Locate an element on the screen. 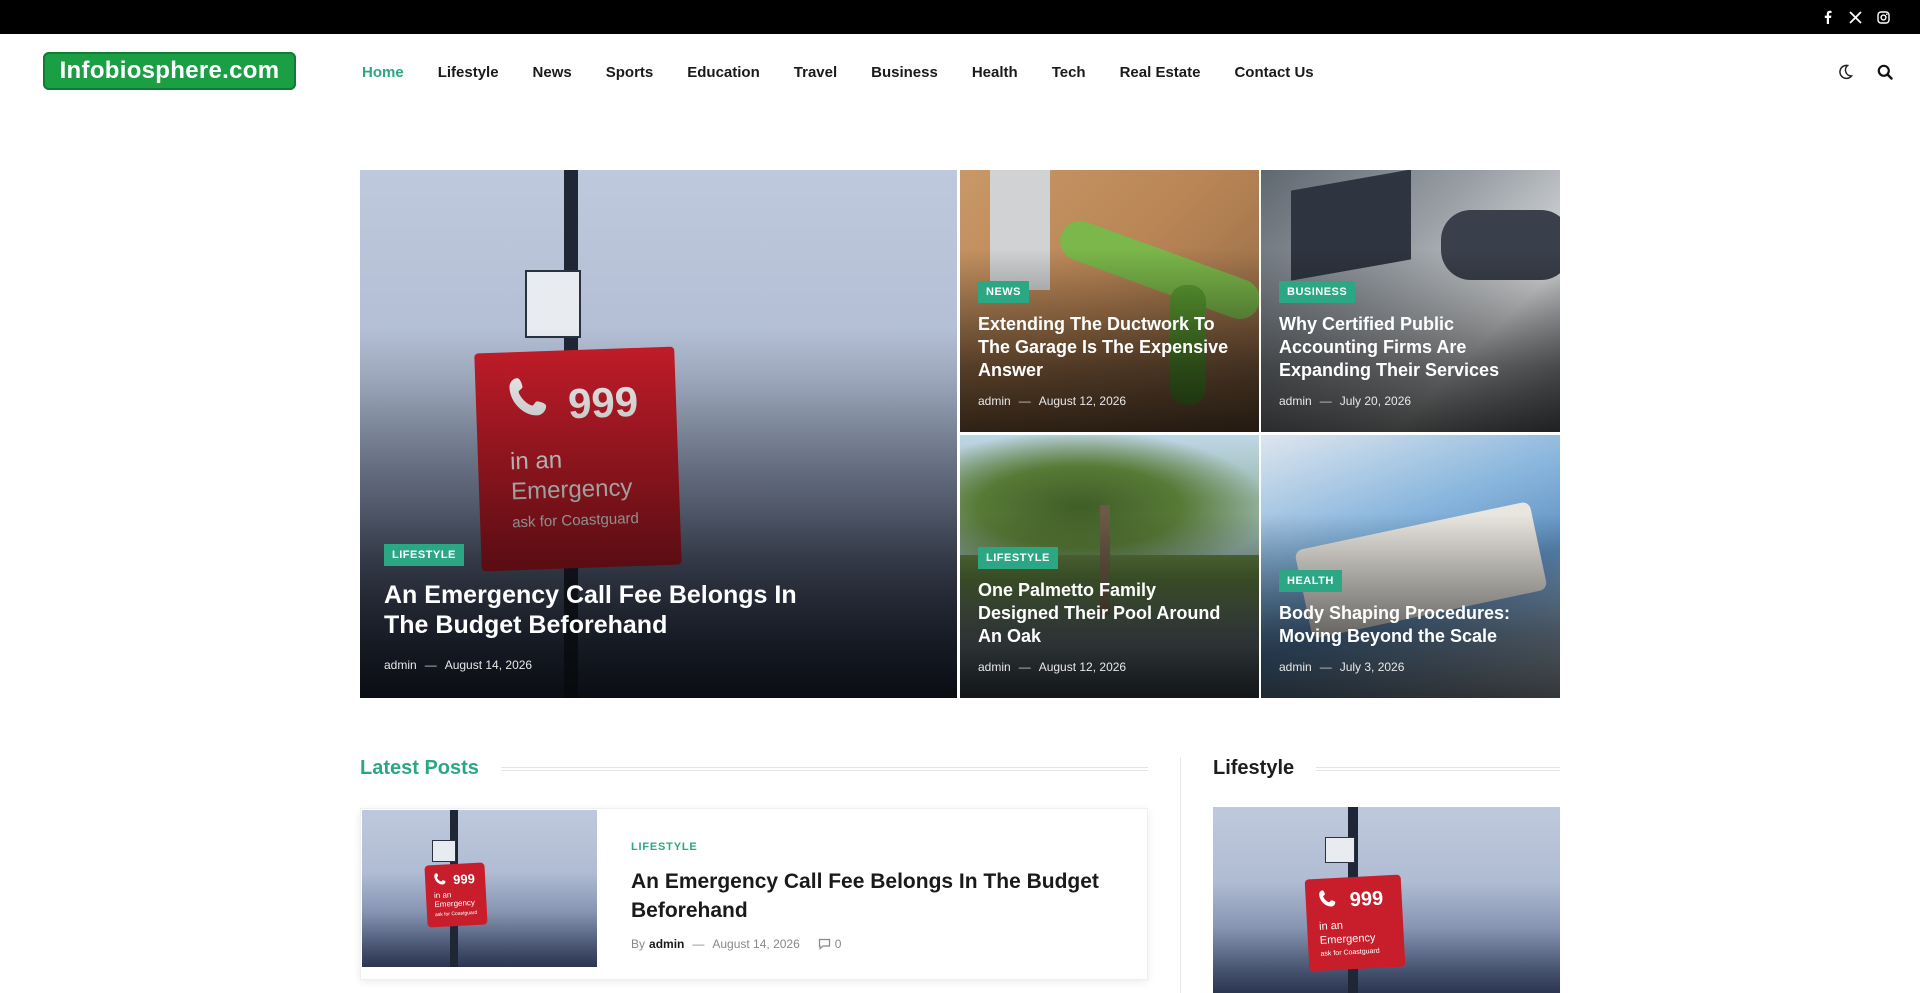  nav-news: News is located at coordinates (552, 72).